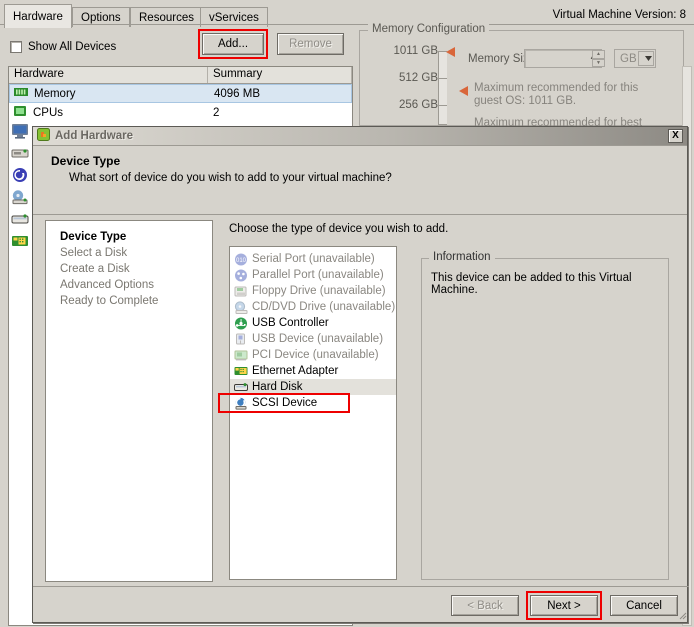 This screenshot has width=694, height=627. Describe the element at coordinates (556, 88) in the screenshot. I see `memory-note-line-1: Maximum recommended for this` at that location.